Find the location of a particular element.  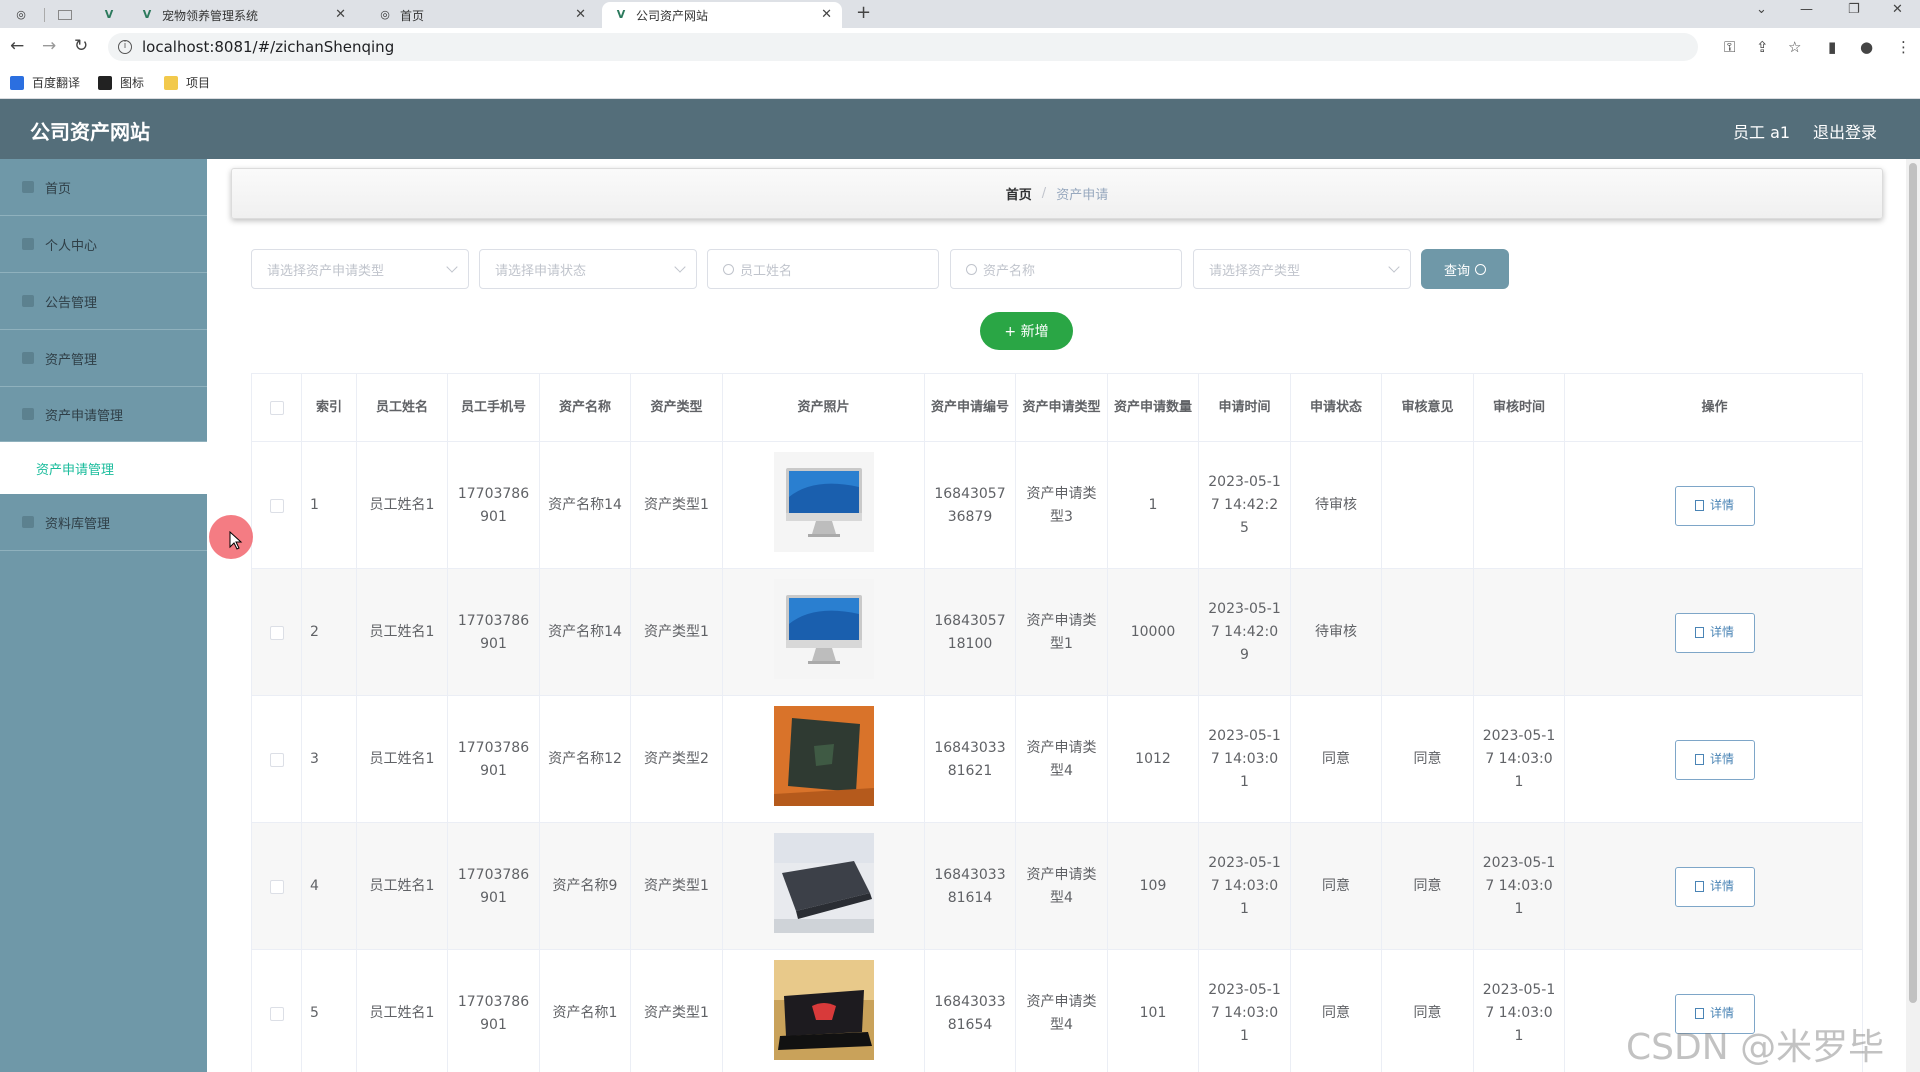

scrollbar-thumb is located at coordinates (1913, 583).